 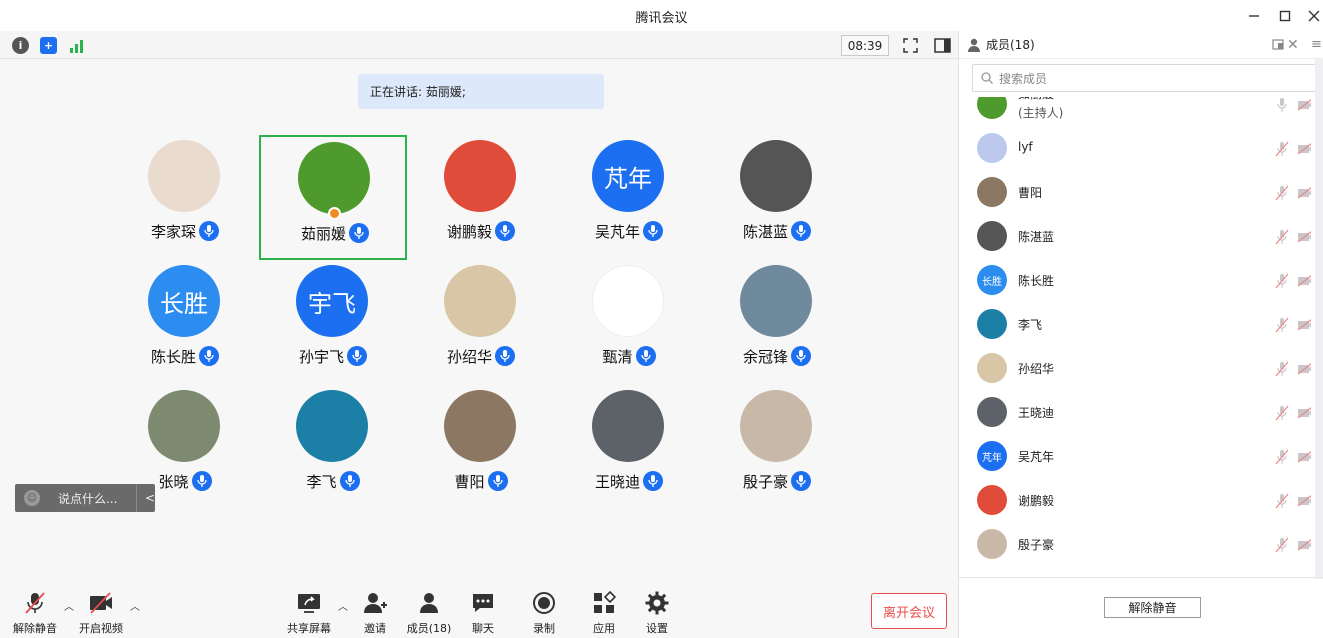 I want to click on member-name: 殷子豪, so click(x=1036, y=545).